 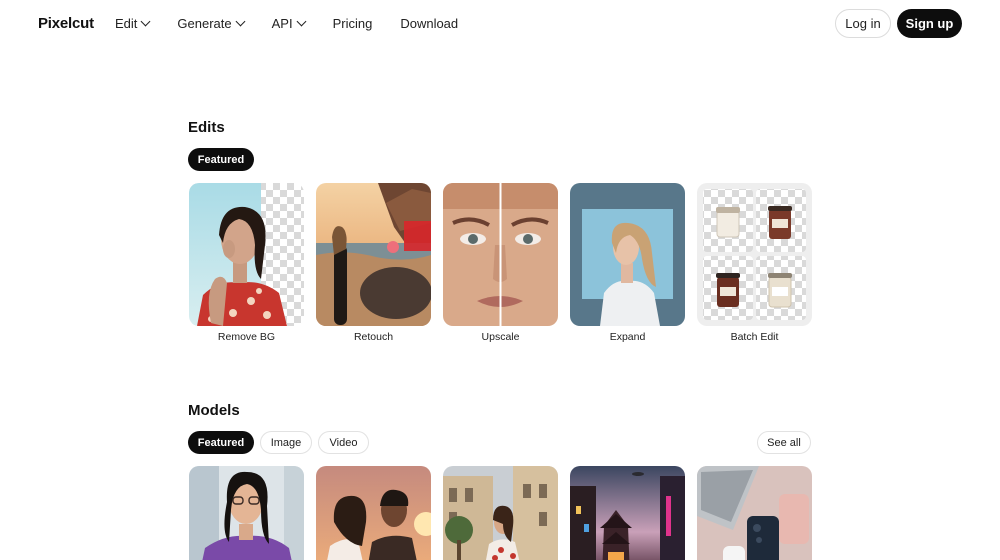 I want to click on batch-edit-label: Batch Edit, so click(x=754, y=337).